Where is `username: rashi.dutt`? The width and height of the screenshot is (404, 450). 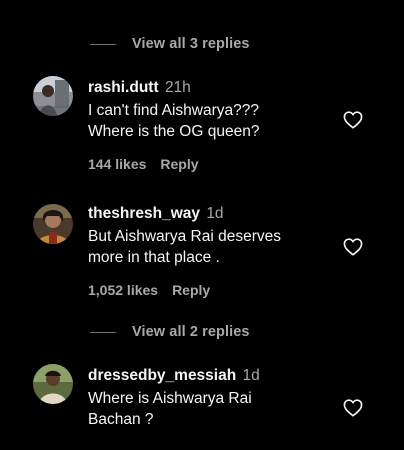
username: rashi.dutt is located at coordinates (123, 87).